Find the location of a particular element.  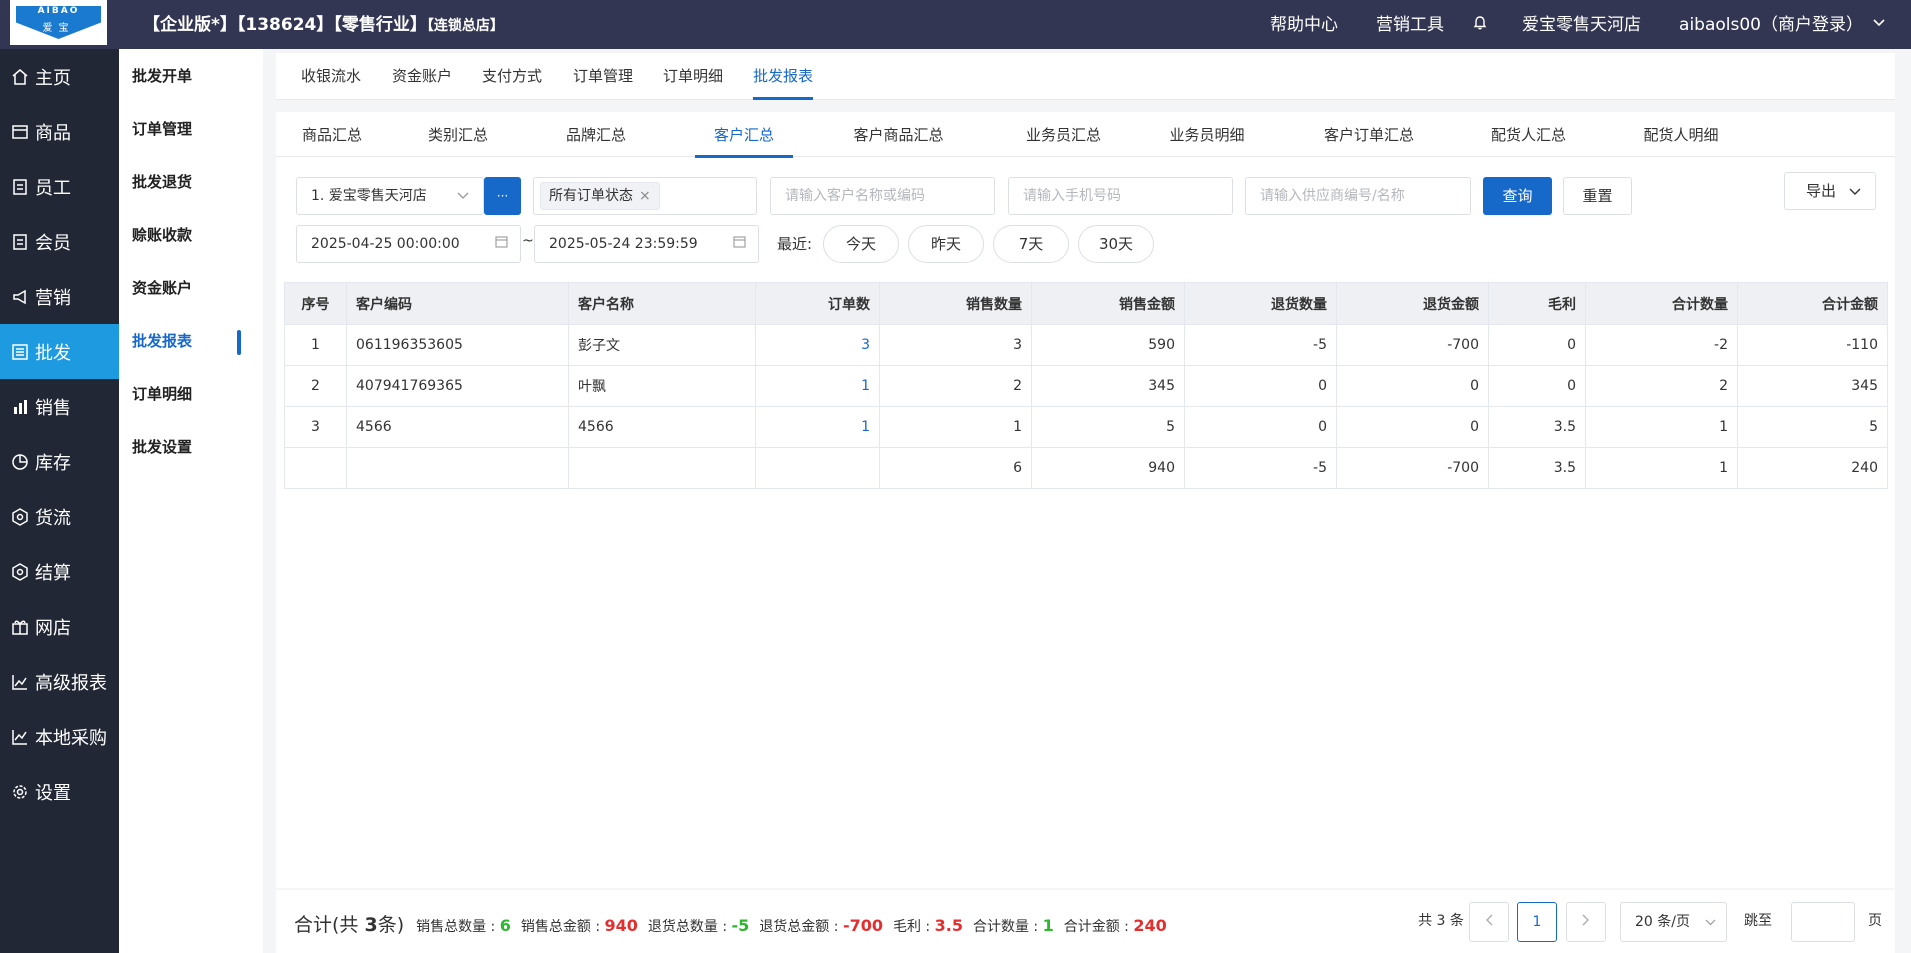

staff-icon is located at coordinates (20, 187).